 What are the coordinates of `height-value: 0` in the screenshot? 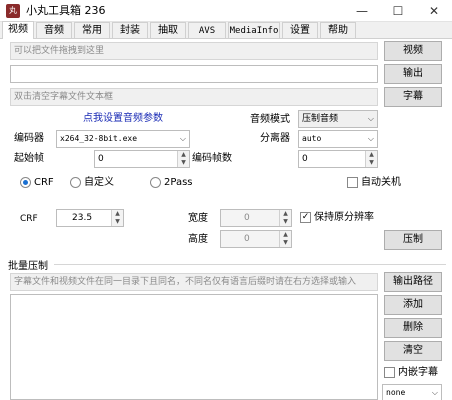 It's located at (247, 239).